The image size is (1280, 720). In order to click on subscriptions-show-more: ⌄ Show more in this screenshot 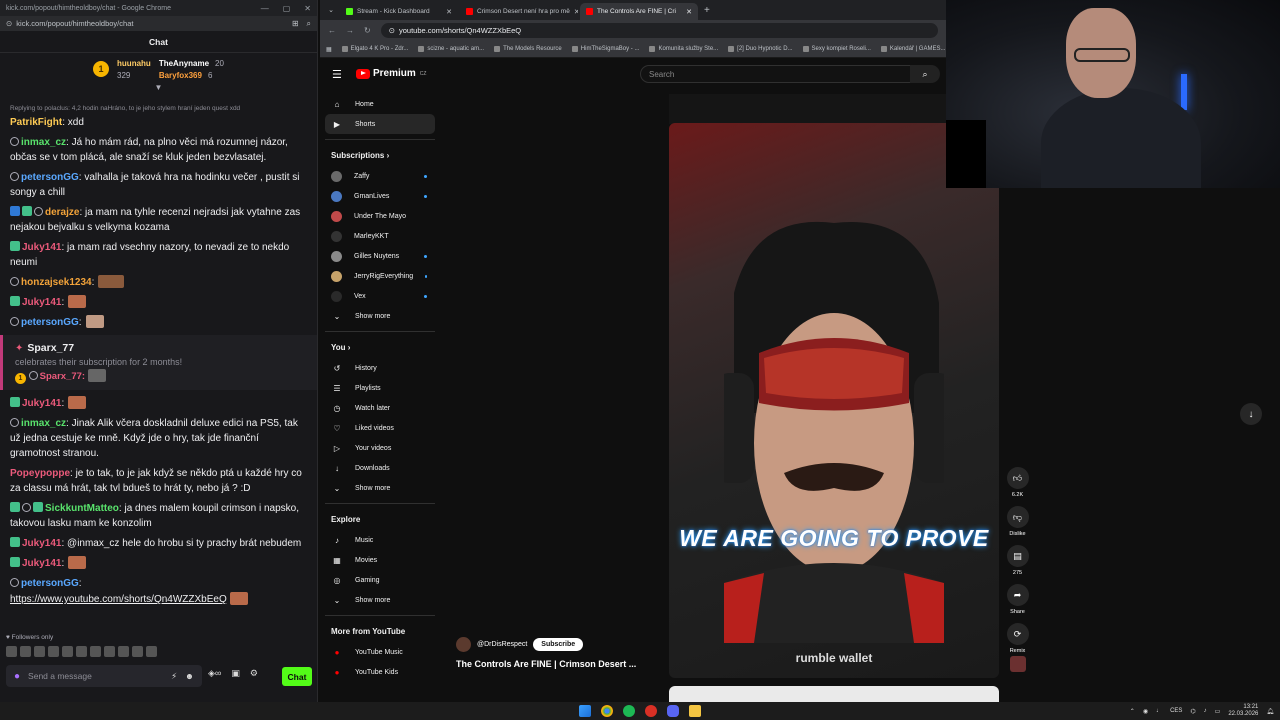, I will do `click(380, 316)`.